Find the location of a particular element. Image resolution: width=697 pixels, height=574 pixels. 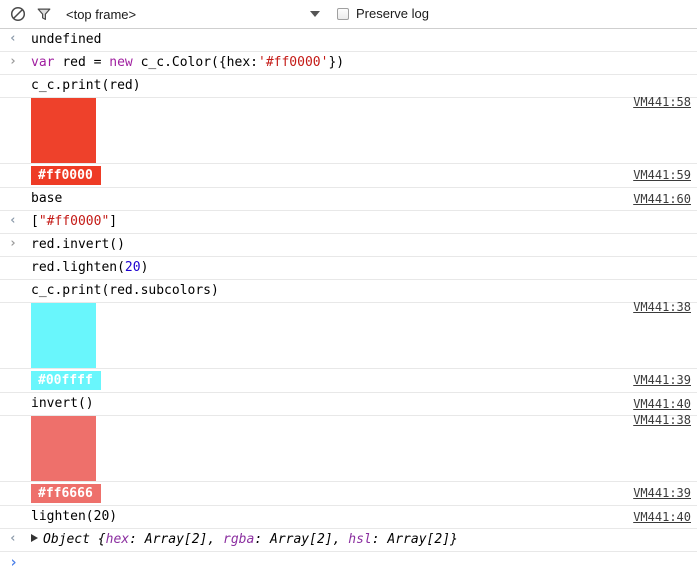

source-link: VM441:60 is located at coordinates (662, 199).